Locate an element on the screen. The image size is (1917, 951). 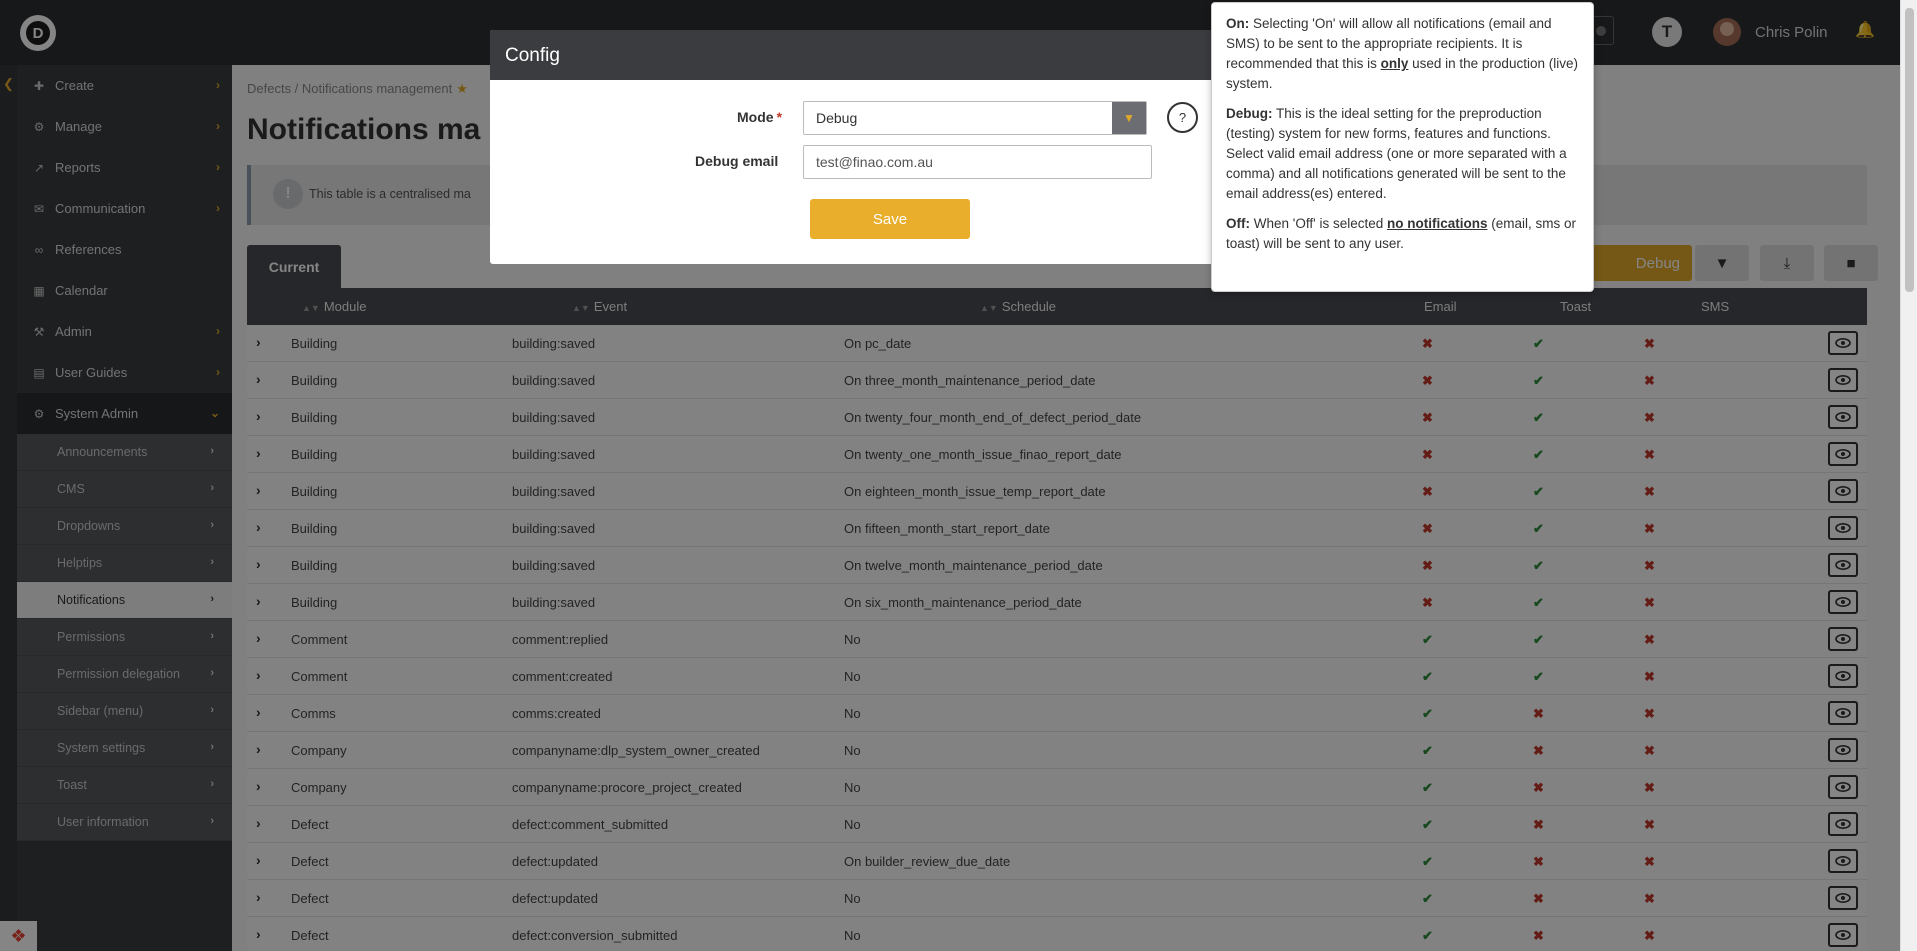
popover-debug-title: Debug: is located at coordinates (1249, 113).